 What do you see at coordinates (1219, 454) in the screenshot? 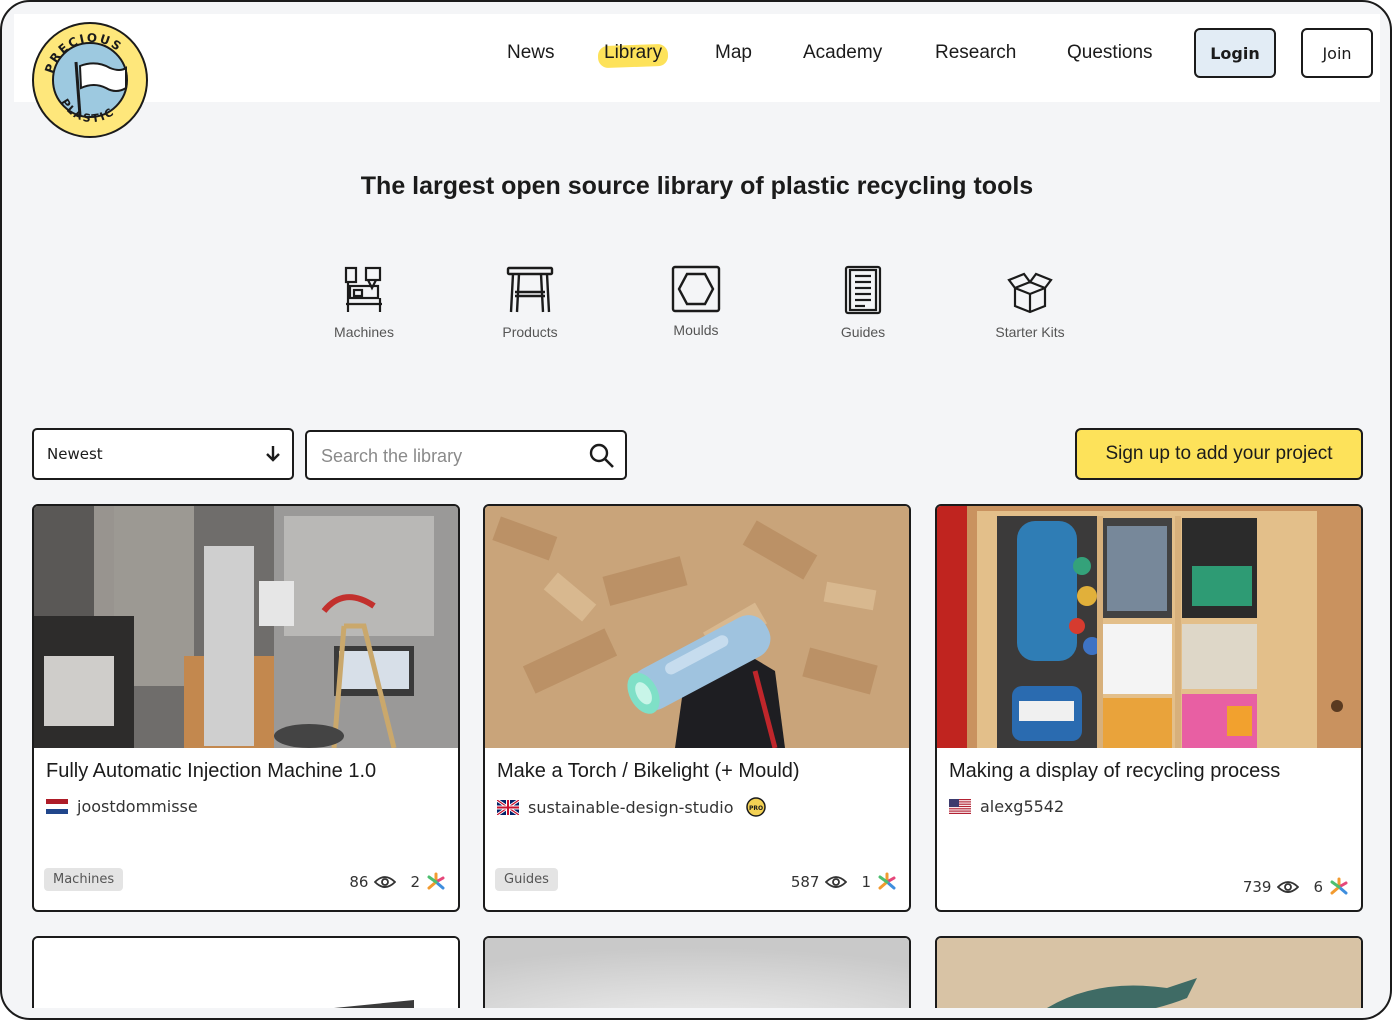
I see `signup-add-project-button: Sign up to add your project` at bounding box center [1219, 454].